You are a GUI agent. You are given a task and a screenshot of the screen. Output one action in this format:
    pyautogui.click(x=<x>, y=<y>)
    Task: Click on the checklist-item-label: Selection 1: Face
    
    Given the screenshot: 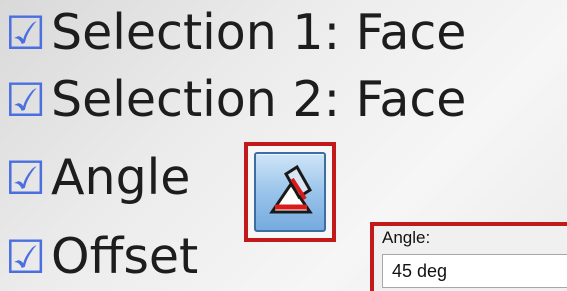 What is the action you would take?
    pyautogui.click(x=259, y=32)
    